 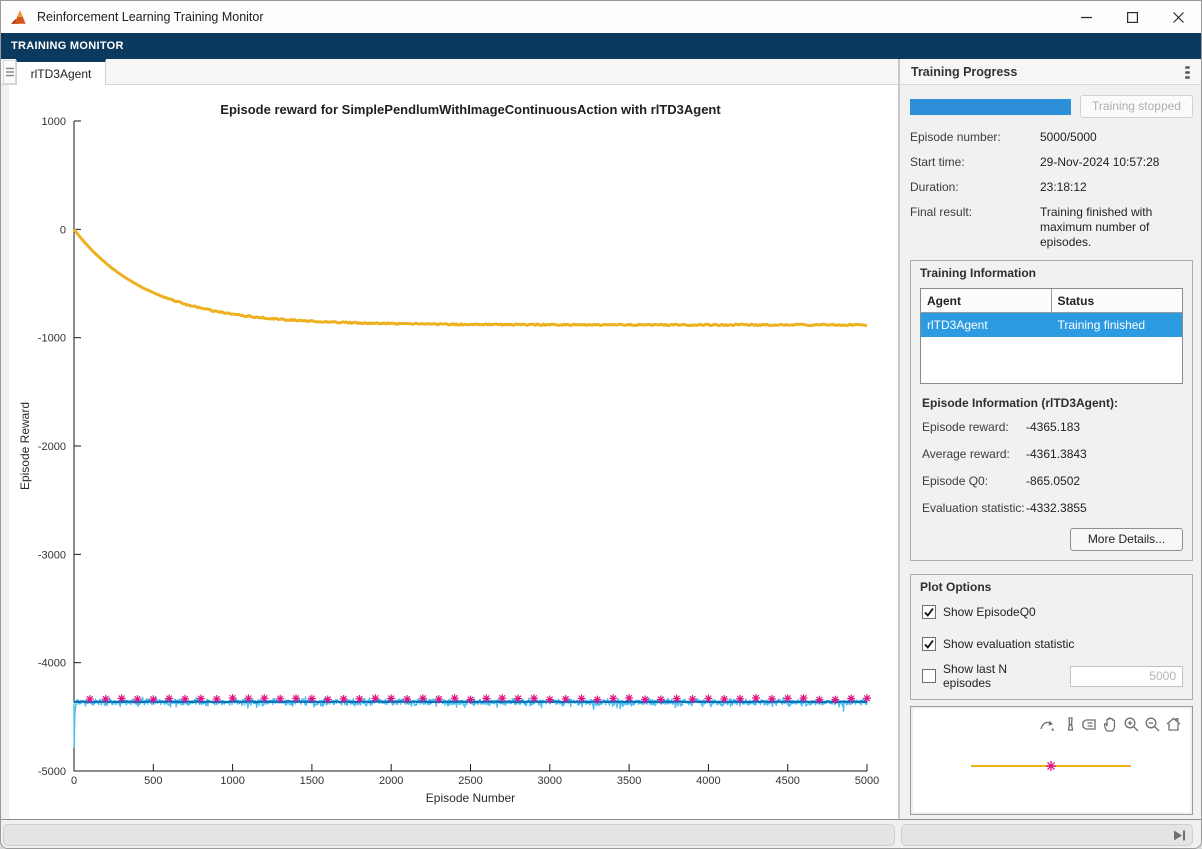 What do you see at coordinates (975, 676) in the screenshot?
I see `checkbox-label: Show last N episodes` at bounding box center [975, 676].